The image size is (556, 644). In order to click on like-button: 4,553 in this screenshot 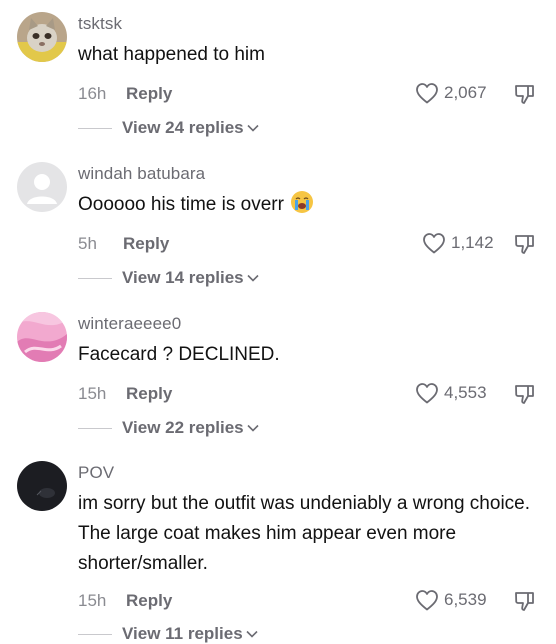, I will do `click(451, 393)`.